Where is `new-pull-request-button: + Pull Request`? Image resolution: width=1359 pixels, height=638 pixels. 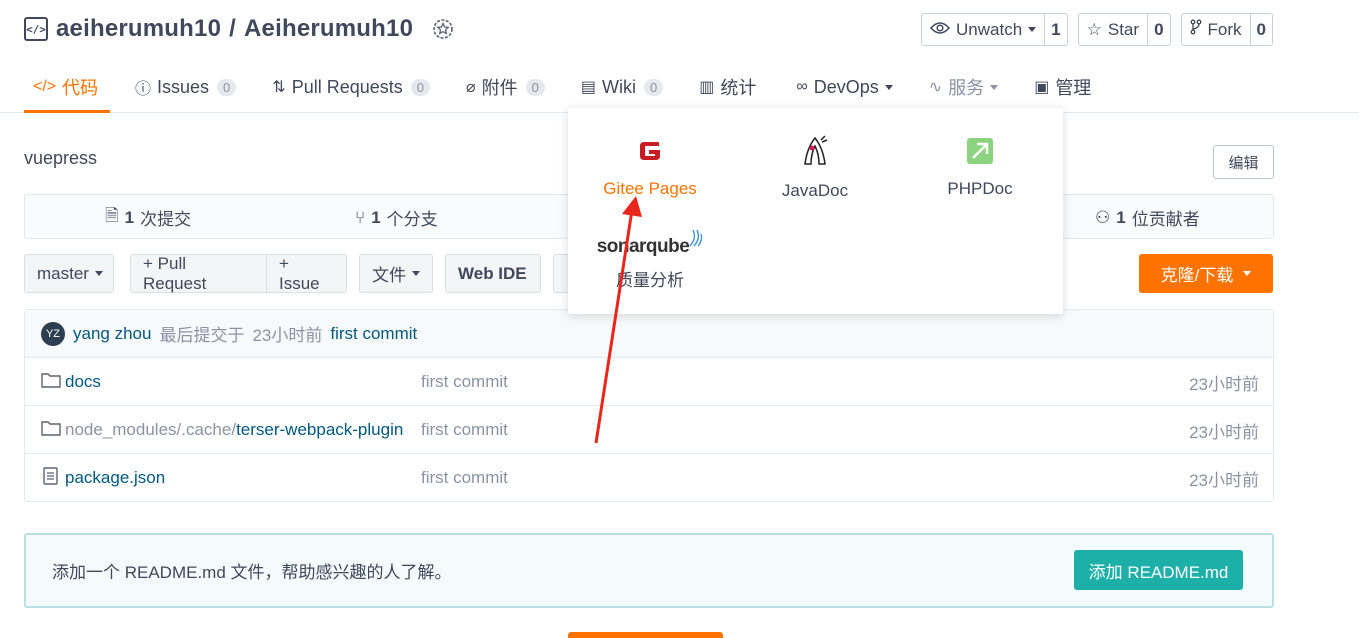 new-pull-request-button: + Pull Request is located at coordinates (198, 273).